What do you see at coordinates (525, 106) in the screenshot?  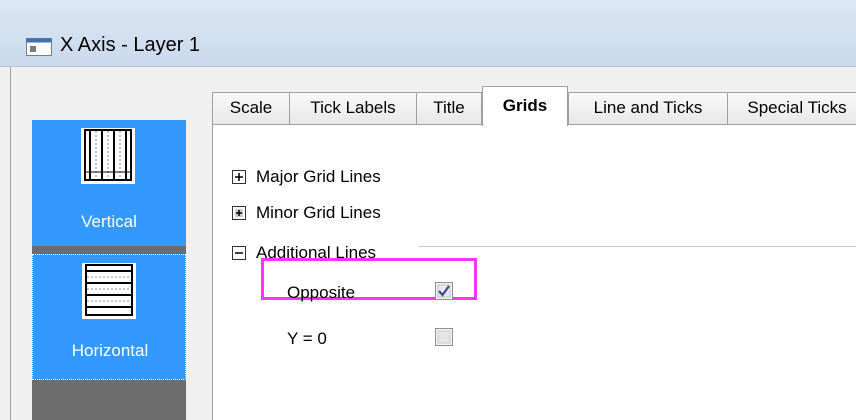 I see `tab-grids: Grids` at bounding box center [525, 106].